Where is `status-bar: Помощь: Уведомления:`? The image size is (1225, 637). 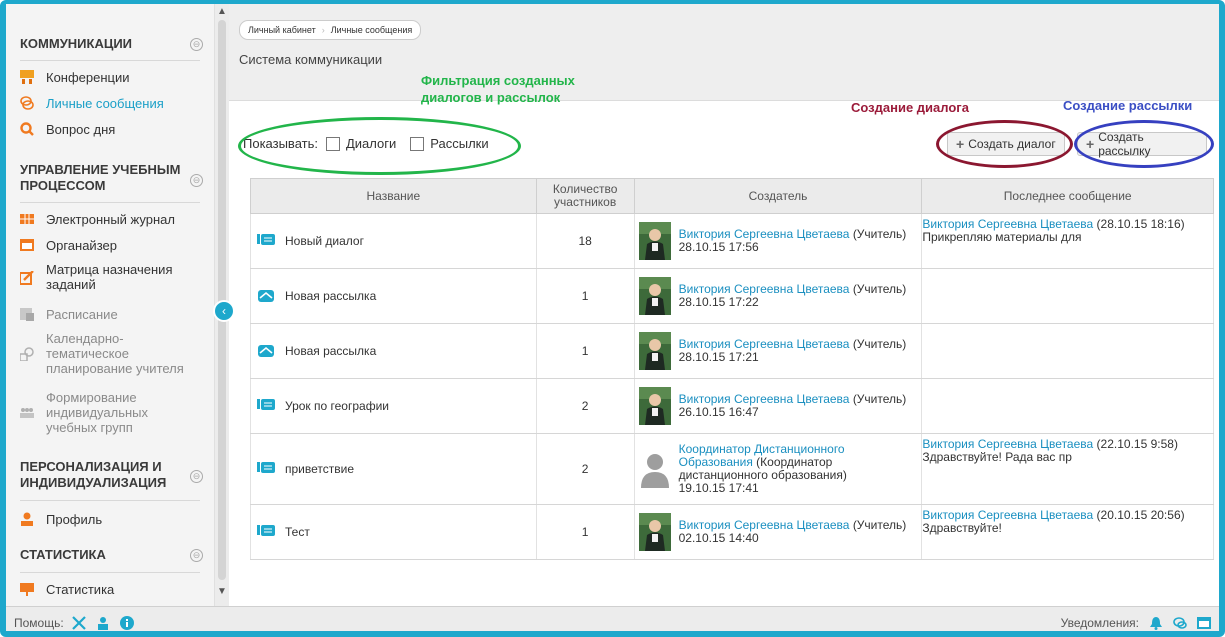 status-bar: Помощь: Уведомления: is located at coordinates (612, 618).